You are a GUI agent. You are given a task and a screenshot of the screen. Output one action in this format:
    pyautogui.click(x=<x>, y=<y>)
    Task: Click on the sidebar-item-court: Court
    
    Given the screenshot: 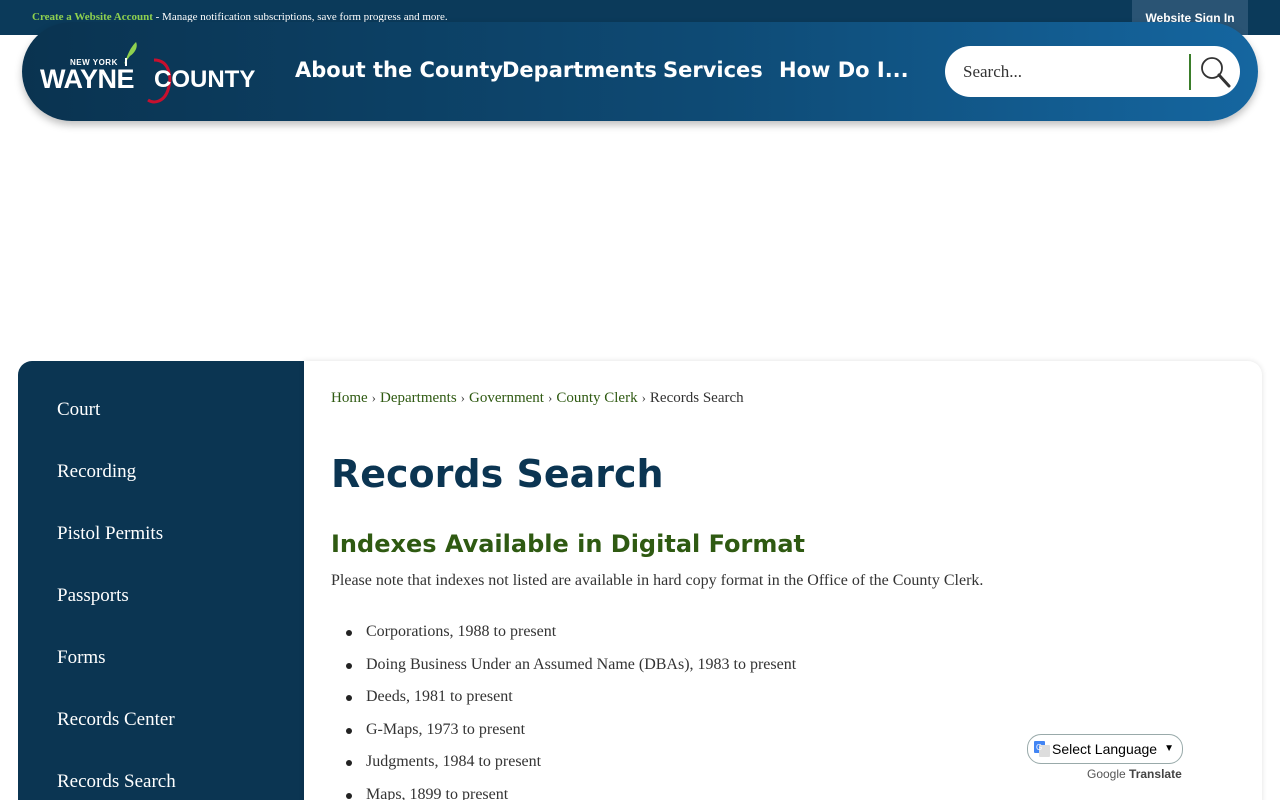 What is the action you would take?
    pyautogui.click(x=78, y=410)
    